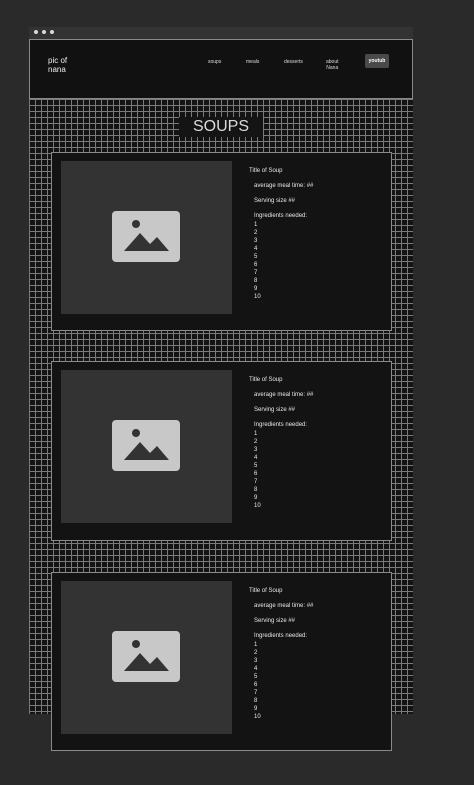 Image resolution: width=474 pixels, height=785 pixels. Describe the element at coordinates (377, 61) in the screenshot. I see `youtube-button: youtub` at that location.